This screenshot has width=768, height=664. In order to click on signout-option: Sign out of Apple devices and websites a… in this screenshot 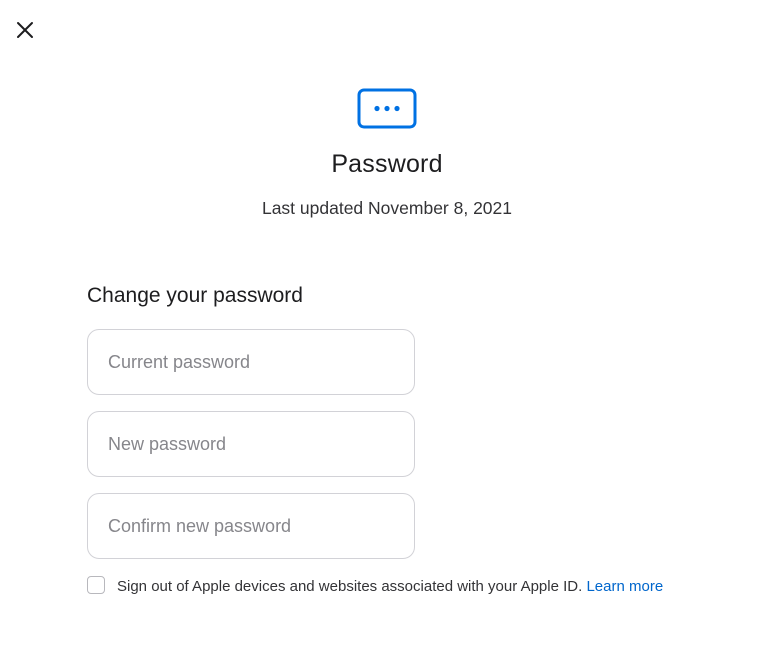, I will do `click(397, 587)`.